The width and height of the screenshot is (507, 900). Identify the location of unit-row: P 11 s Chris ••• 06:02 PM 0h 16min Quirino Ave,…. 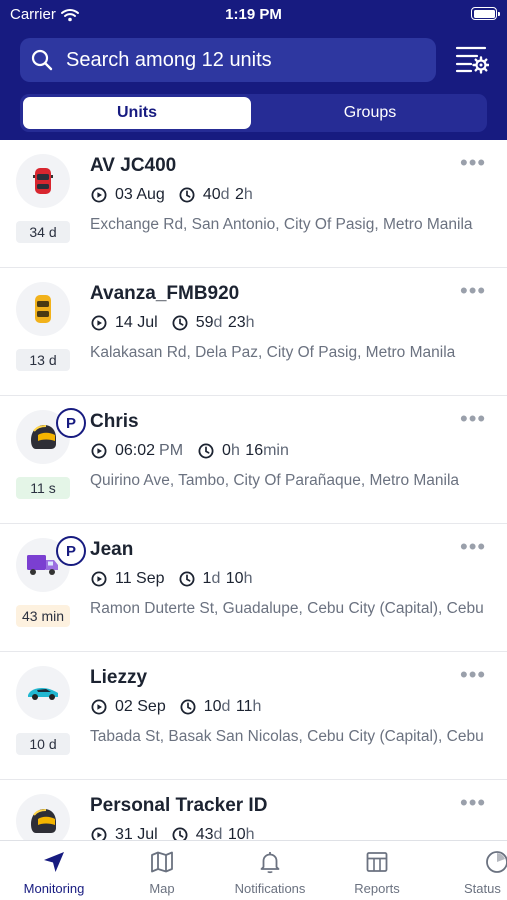
(253, 460).